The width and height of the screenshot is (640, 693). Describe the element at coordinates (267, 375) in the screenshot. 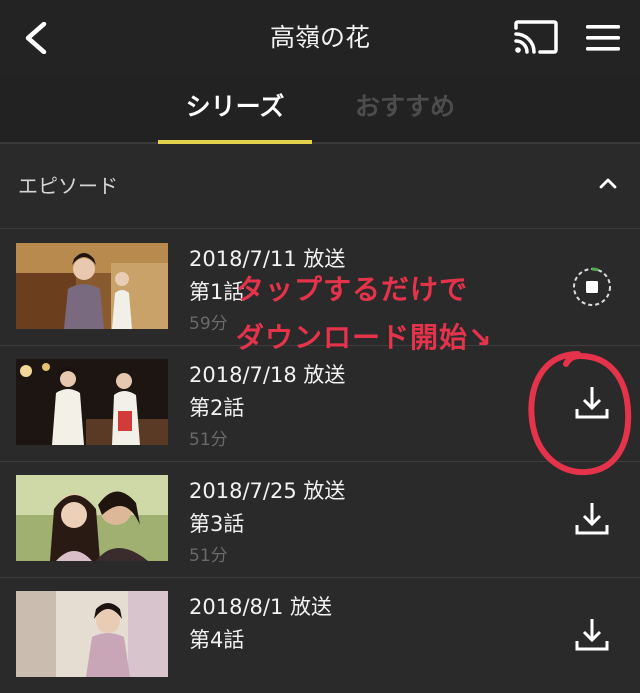

I see `episode-air-date: 2018/7/18 放送` at that location.